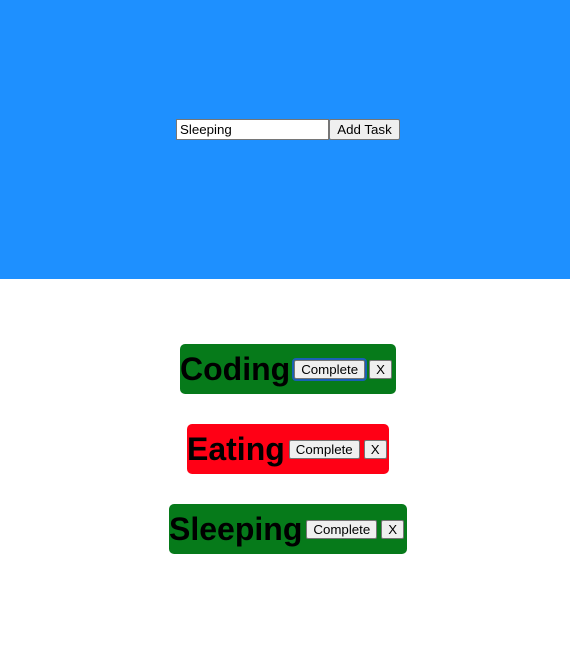 Image resolution: width=570 pixels, height=649 pixels. What do you see at coordinates (236, 449) in the screenshot?
I see `task-title: Eating` at bounding box center [236, 449].